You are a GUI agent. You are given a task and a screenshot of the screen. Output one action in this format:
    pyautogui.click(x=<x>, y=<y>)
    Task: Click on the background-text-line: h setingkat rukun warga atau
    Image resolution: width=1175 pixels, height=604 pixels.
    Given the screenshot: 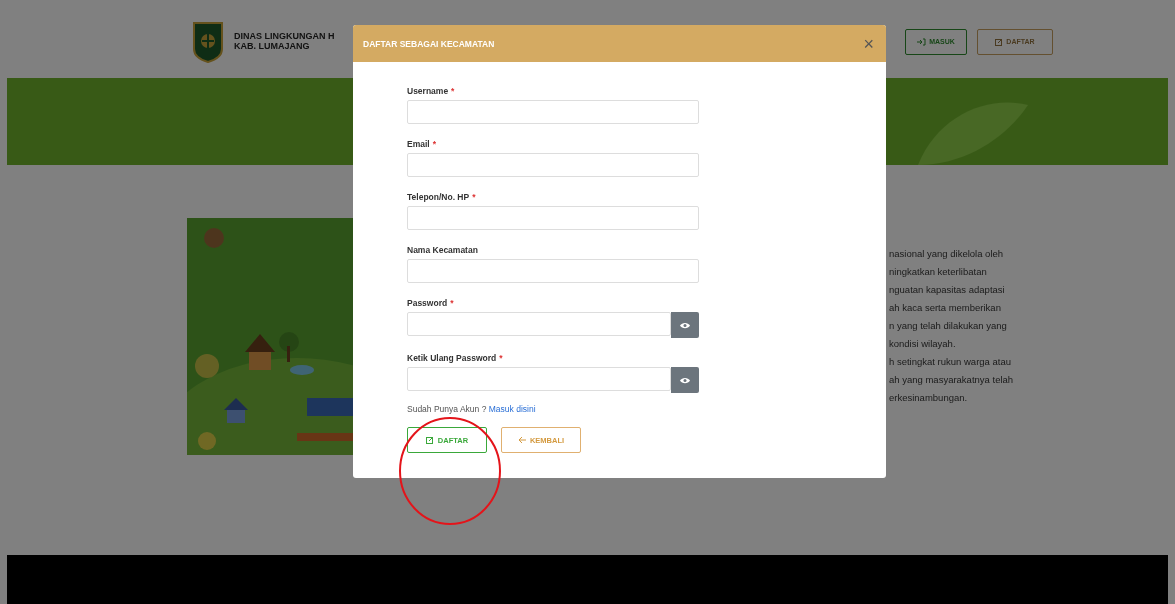 What is the action you would take?
    pyautogui.click(x=950, y=362)
    